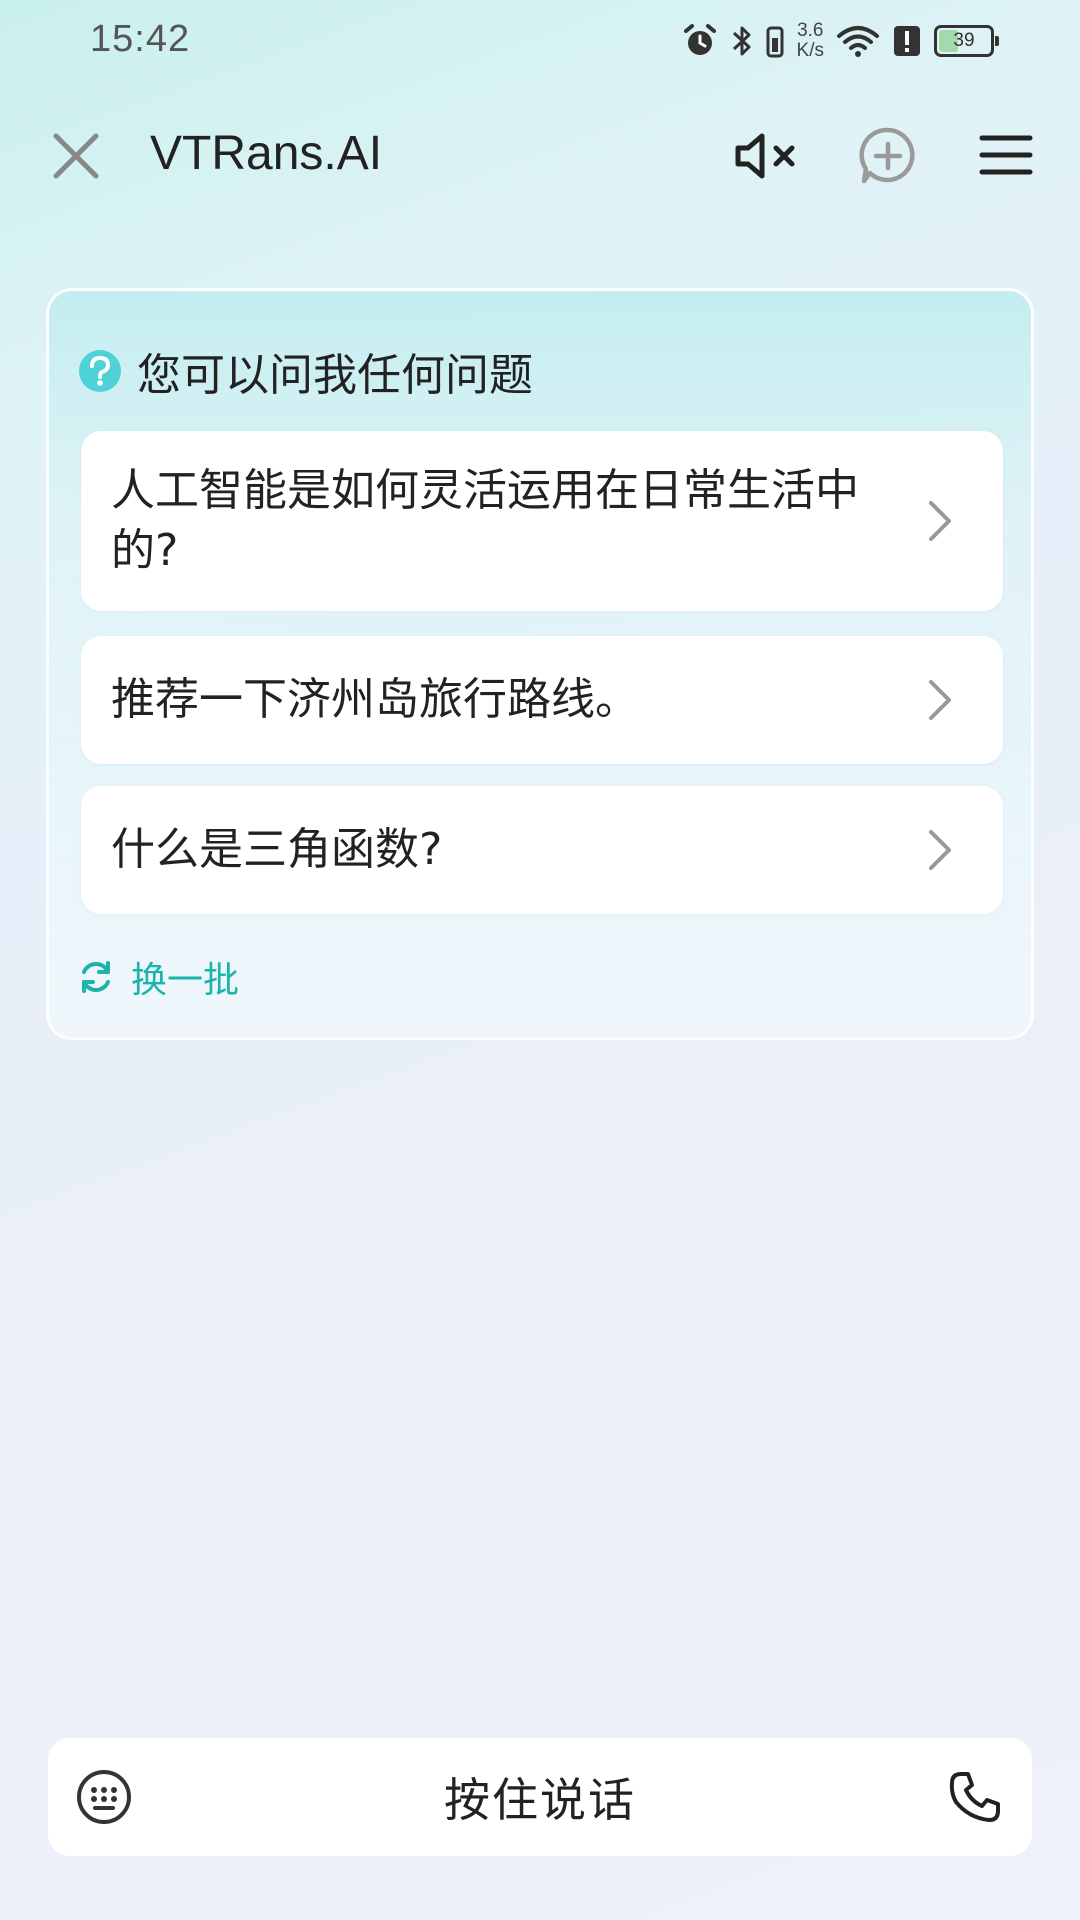  I want to click on bluetooth-icon, so click(741, 41).